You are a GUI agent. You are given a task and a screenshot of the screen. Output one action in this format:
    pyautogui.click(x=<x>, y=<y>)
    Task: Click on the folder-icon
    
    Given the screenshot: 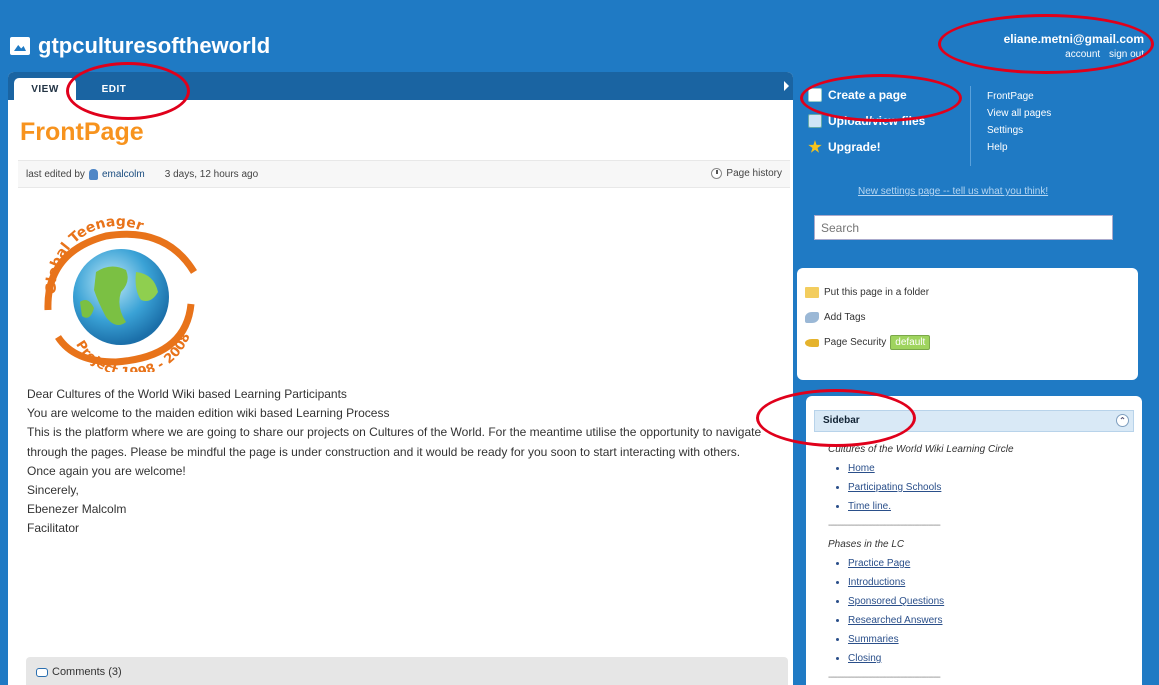 What is the action you would take?
    pyautogui.click(x=812, y=292)
    